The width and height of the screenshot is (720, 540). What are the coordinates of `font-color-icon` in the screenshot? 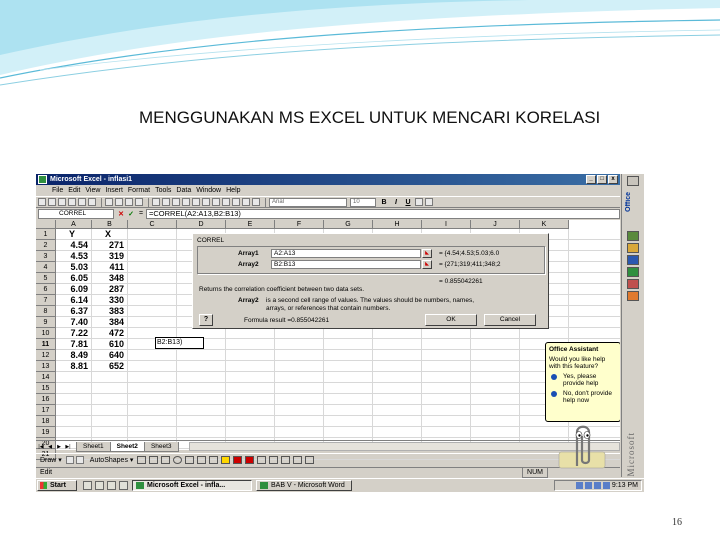 It's located at (250, 460).